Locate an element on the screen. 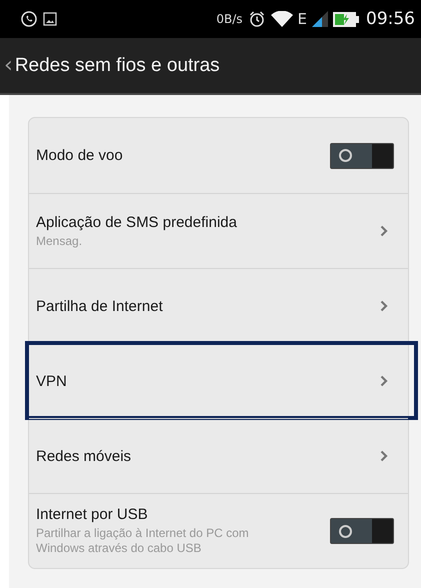 The height and width of the screenshot is (588, 421). setting-label: Partilha de Internet is located at coordinates (100, 306).